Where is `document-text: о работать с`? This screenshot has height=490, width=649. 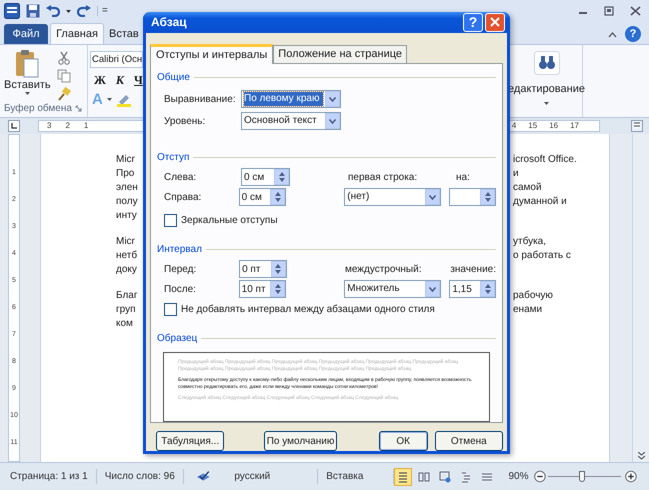 document-text: о работать с is located at coordinates (542, 255).